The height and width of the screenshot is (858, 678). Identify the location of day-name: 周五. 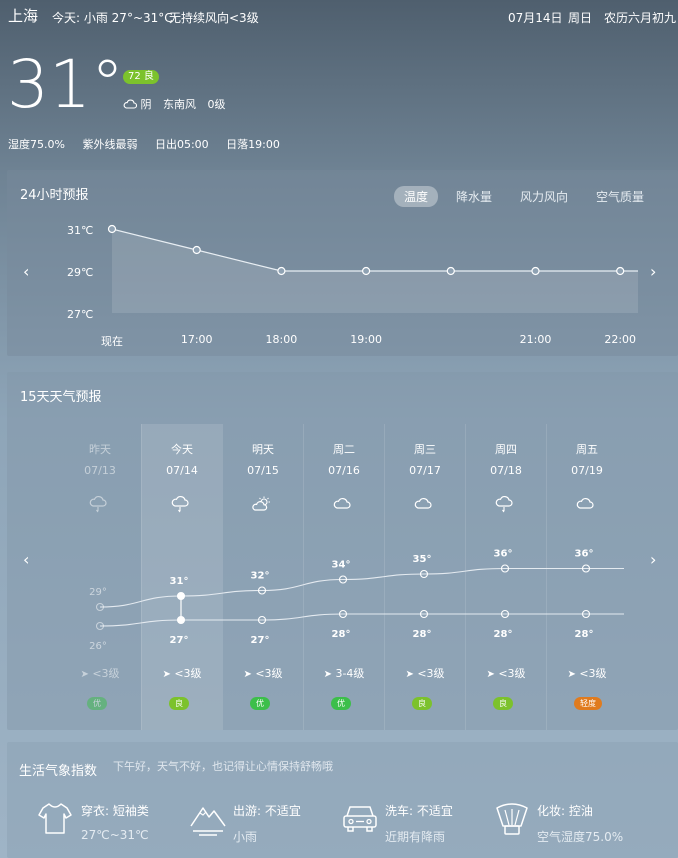
(587, 449).